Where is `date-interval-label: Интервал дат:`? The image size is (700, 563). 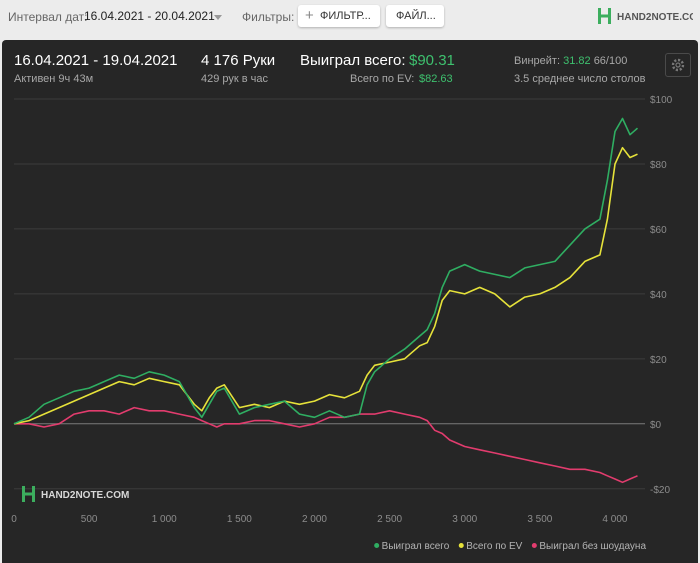 date-interval-label: Интервал дат: is located at coordinates (48, 17).